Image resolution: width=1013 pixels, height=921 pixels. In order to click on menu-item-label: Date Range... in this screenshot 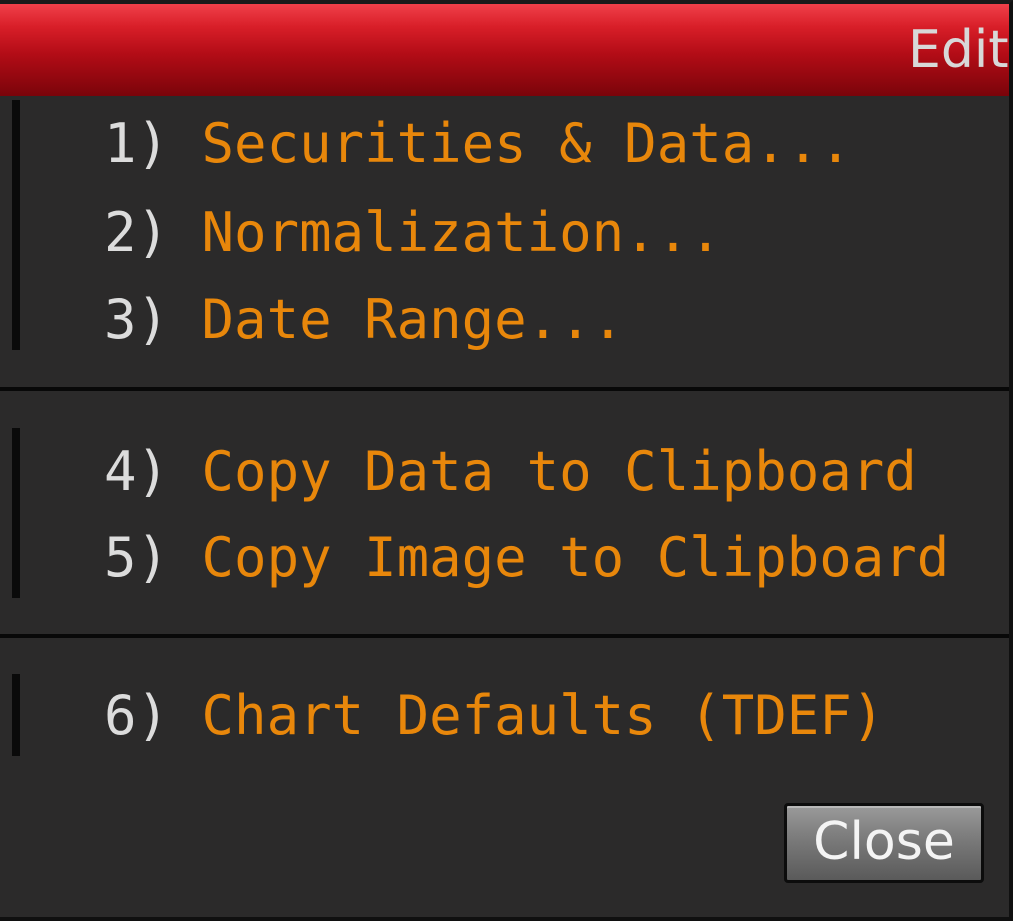, I will do `click(413, 319)`.